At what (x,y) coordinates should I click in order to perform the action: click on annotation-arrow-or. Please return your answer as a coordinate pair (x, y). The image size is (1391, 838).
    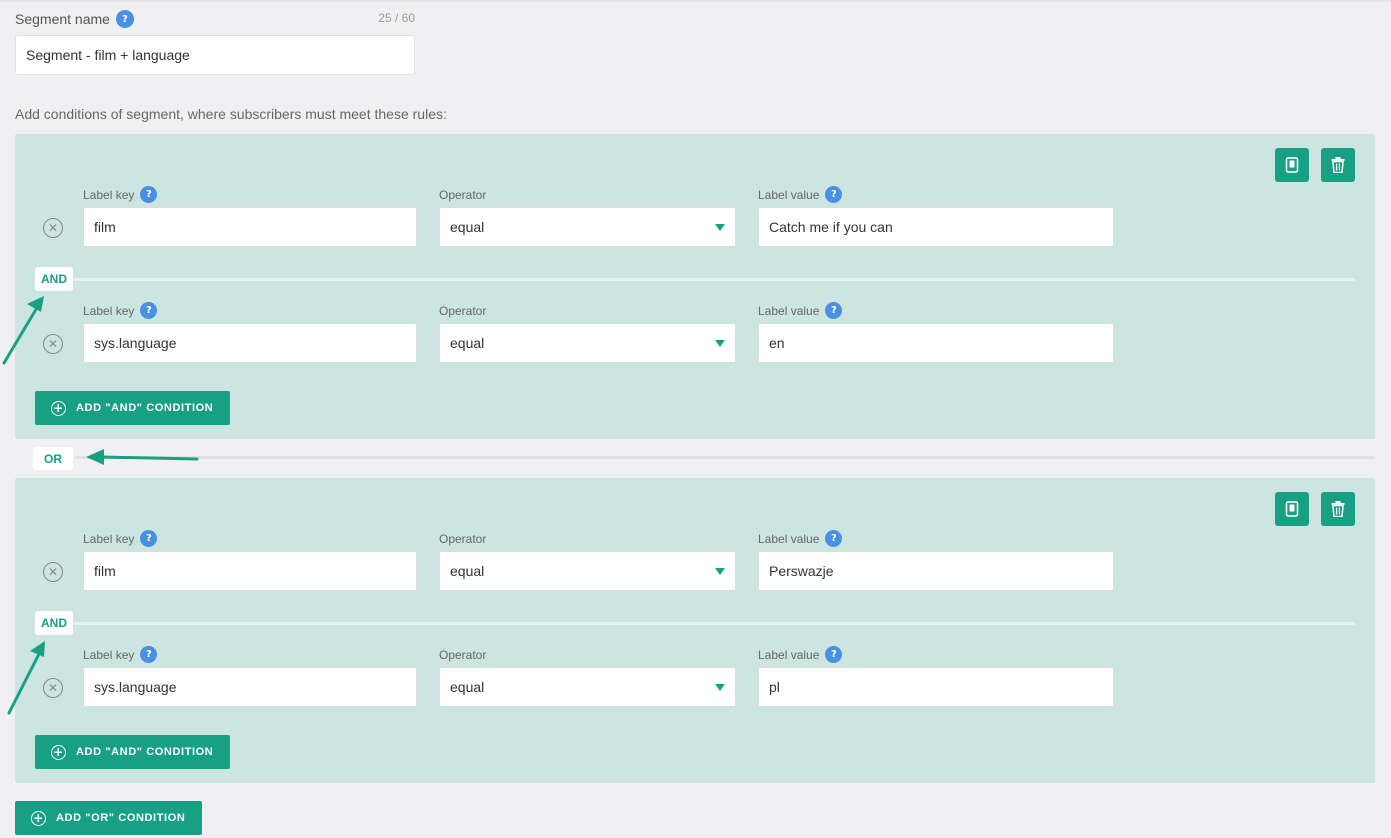
    Looking at the image, I should click on (148, 458).